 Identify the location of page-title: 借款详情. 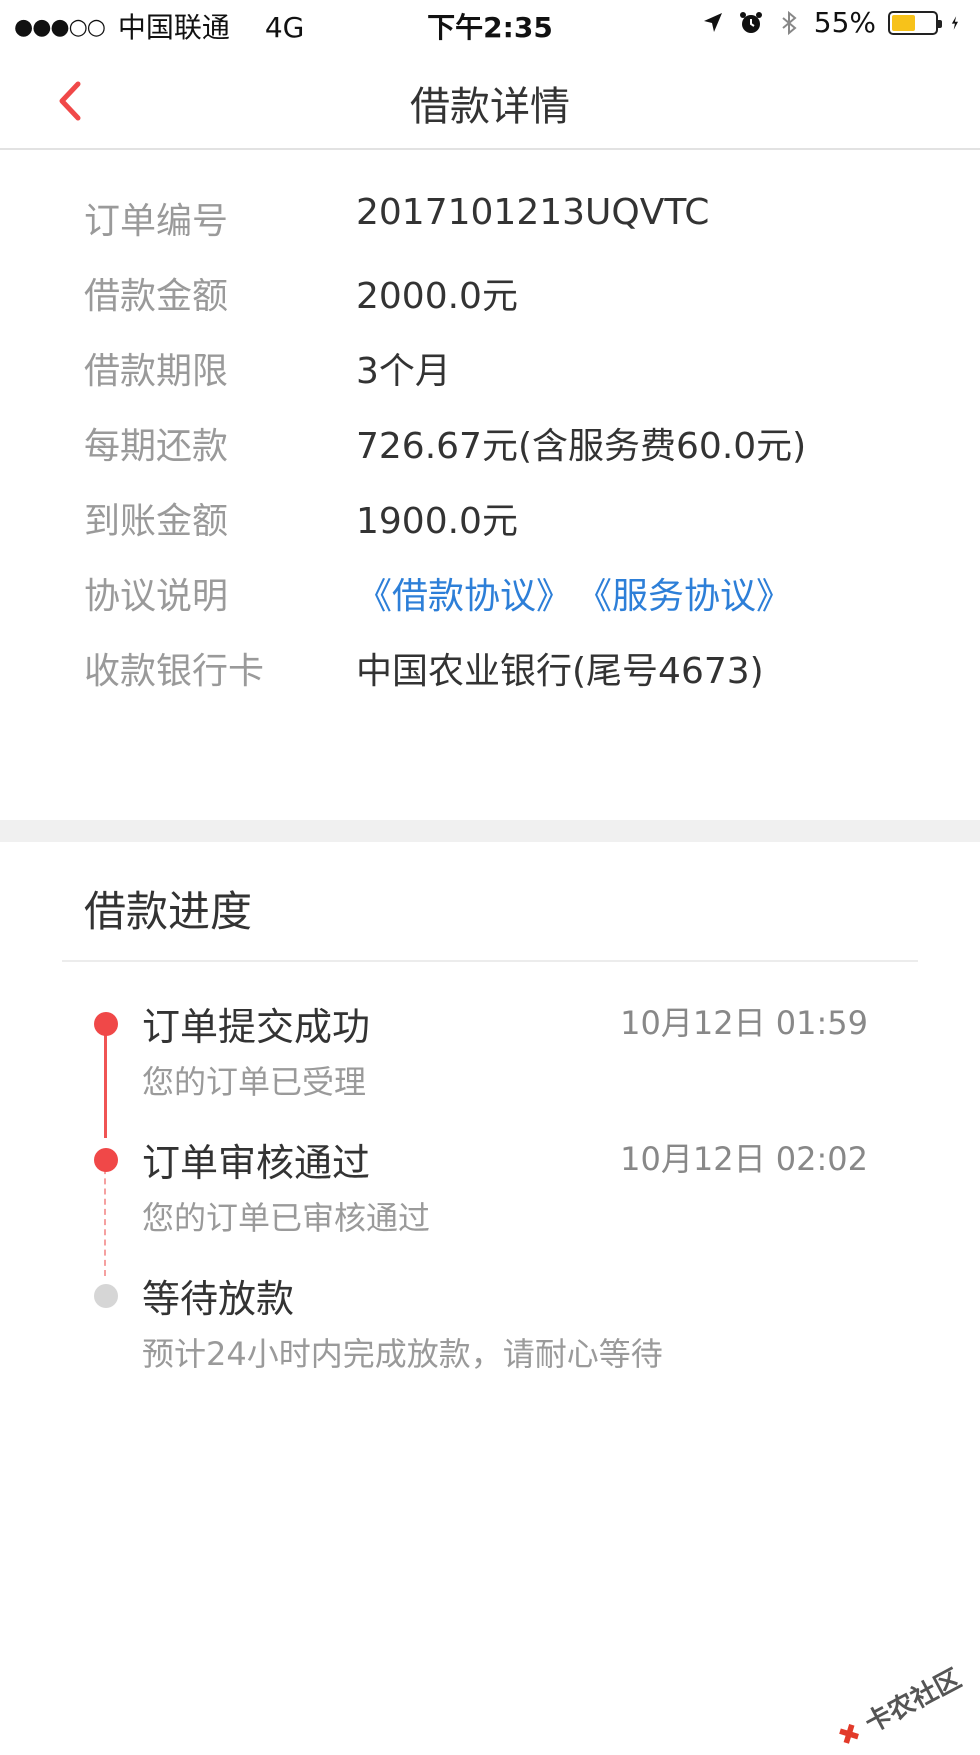
(490, 107).